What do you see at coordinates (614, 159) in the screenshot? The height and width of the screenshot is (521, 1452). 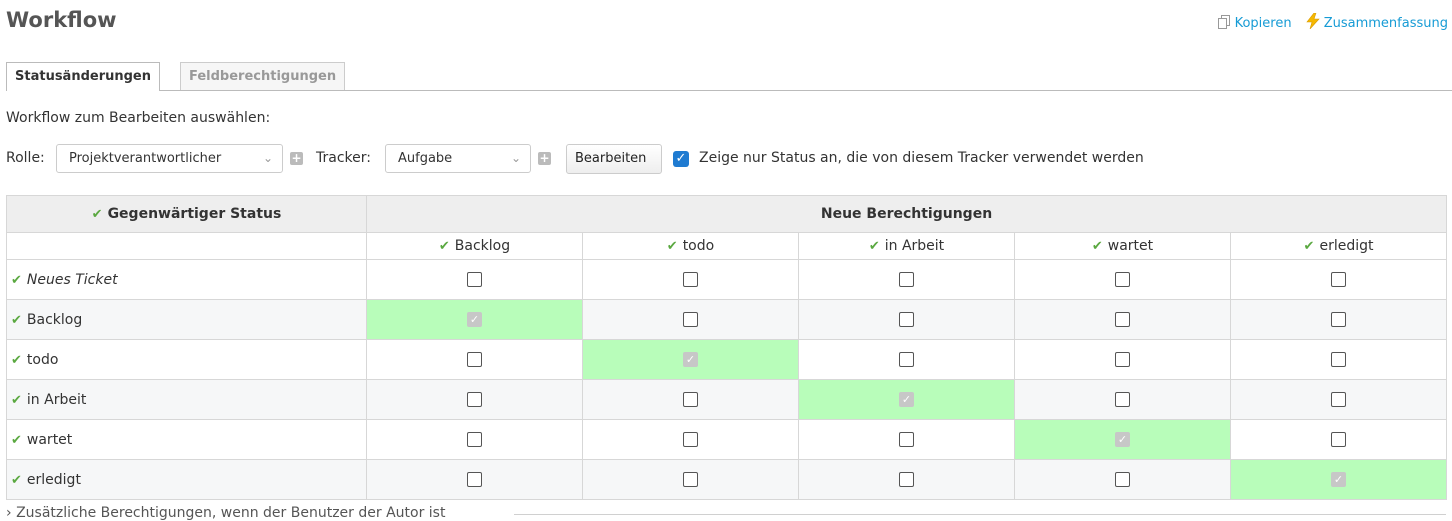 I see `edit-button: Bearbeiten` at bounding box center [614, 159].